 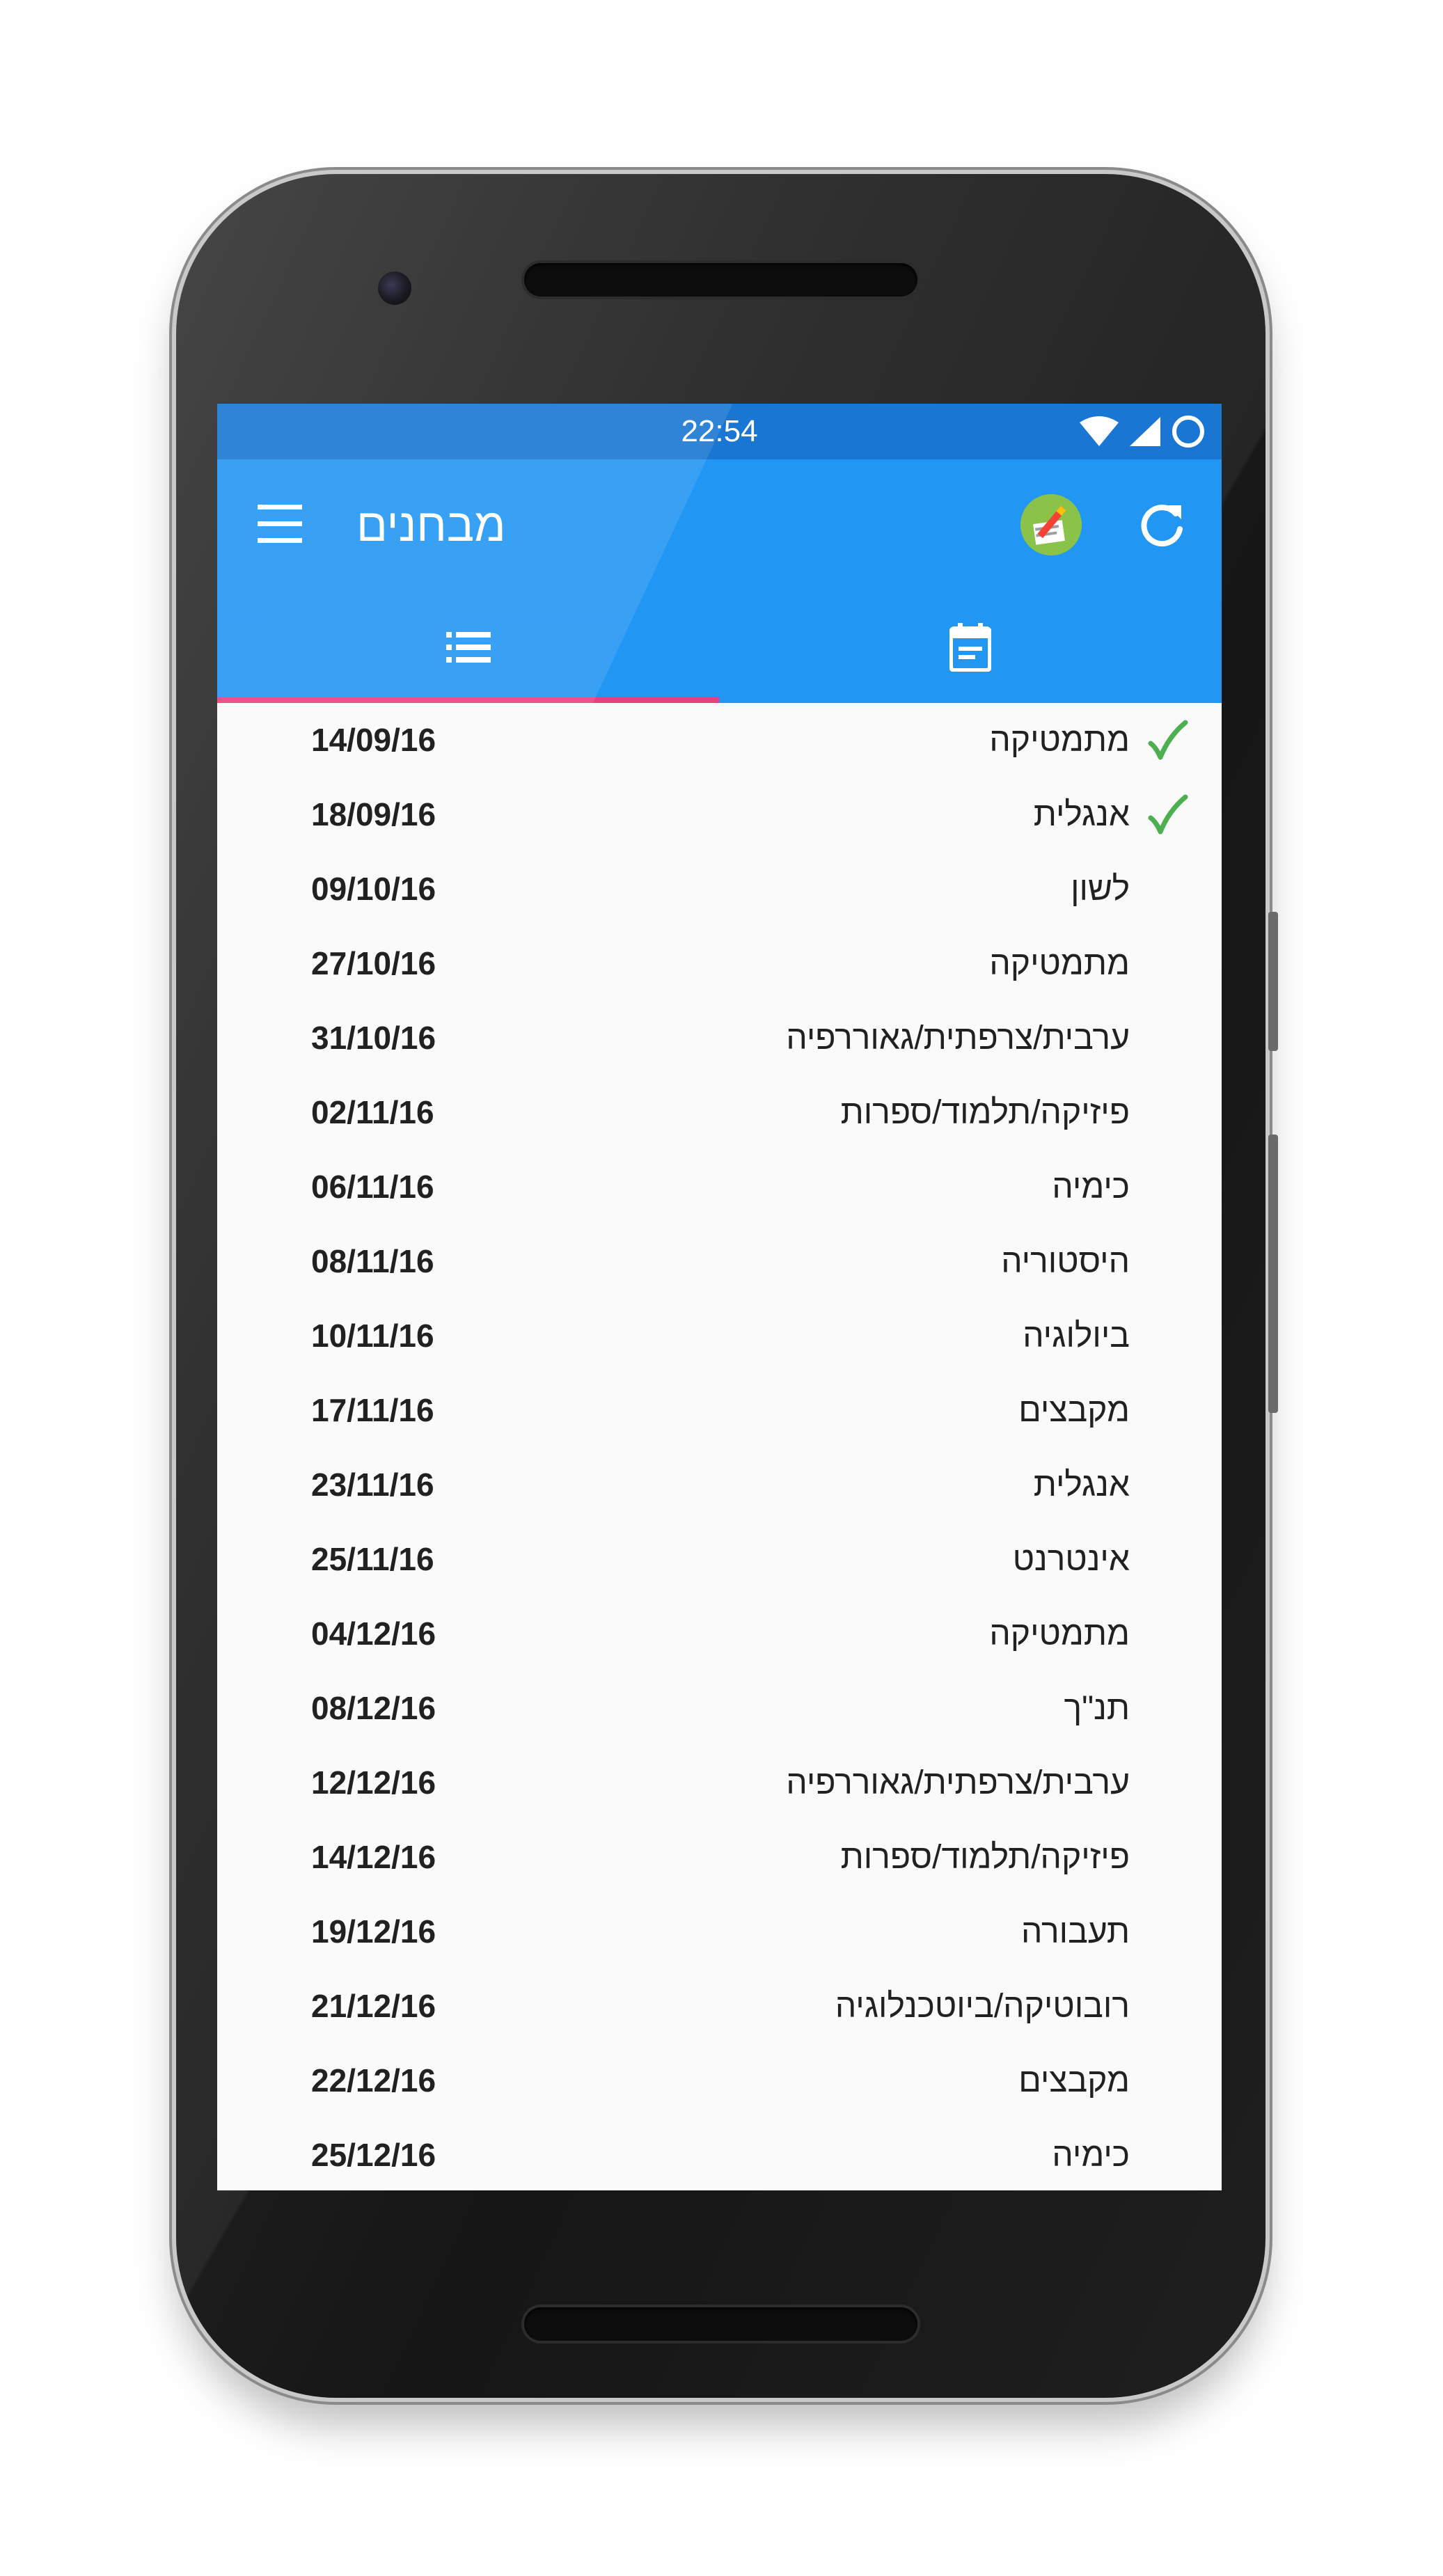 I want to click on exam-row: 19/12/16 תעבורה, so click(x=719, y=1932).